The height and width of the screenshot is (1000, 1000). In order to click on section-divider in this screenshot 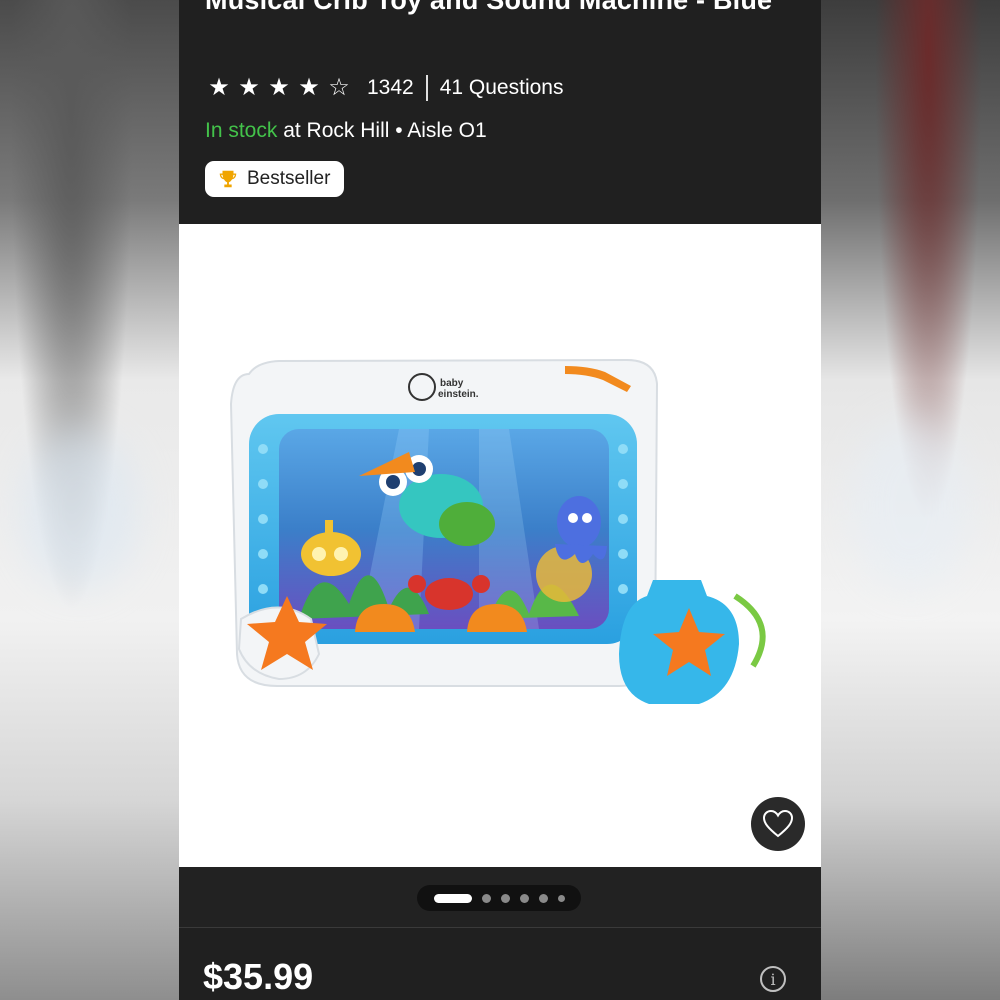, I will do `click(500, 927)`.